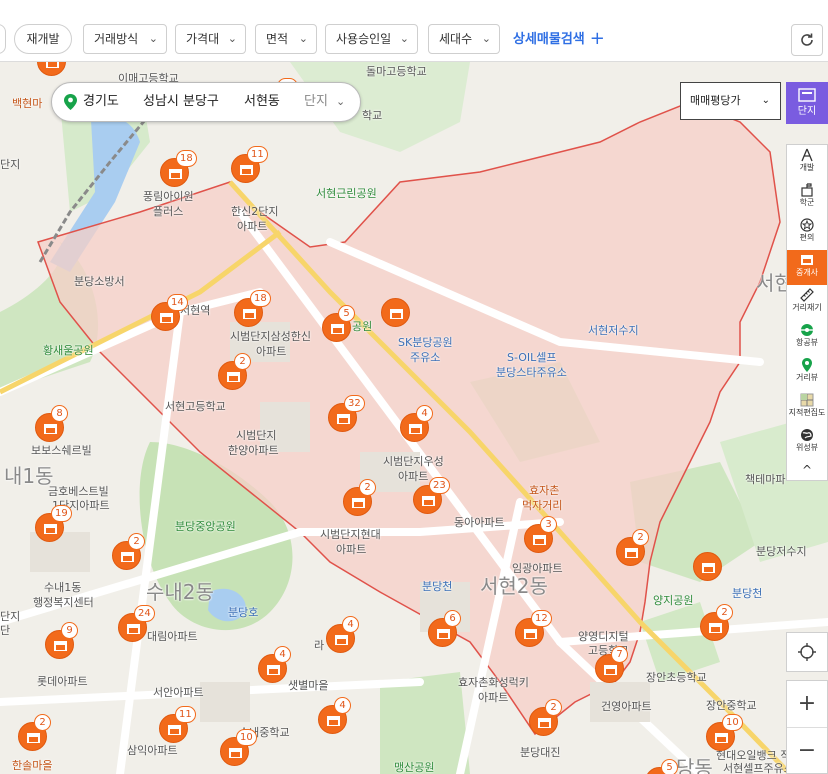  I want to click on agent-marker: 19, so click(53, 523).